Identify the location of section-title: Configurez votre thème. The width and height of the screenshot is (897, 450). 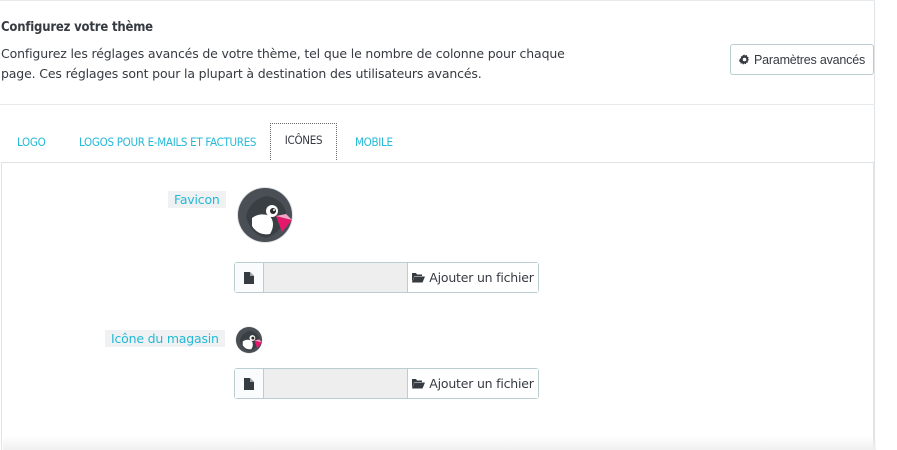
(77, 27).